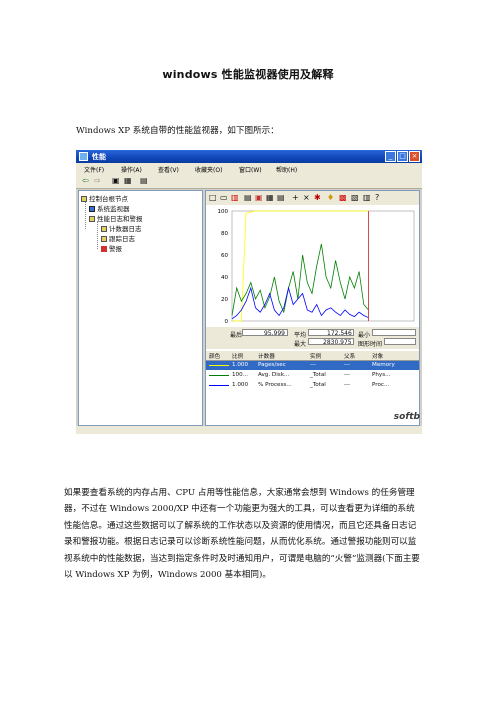 This screenshot has width=496, height=702. Describe the element at coordinates (355, 198) in the screenshot. I see `paste-counter-list-icon: ▧` at that location.